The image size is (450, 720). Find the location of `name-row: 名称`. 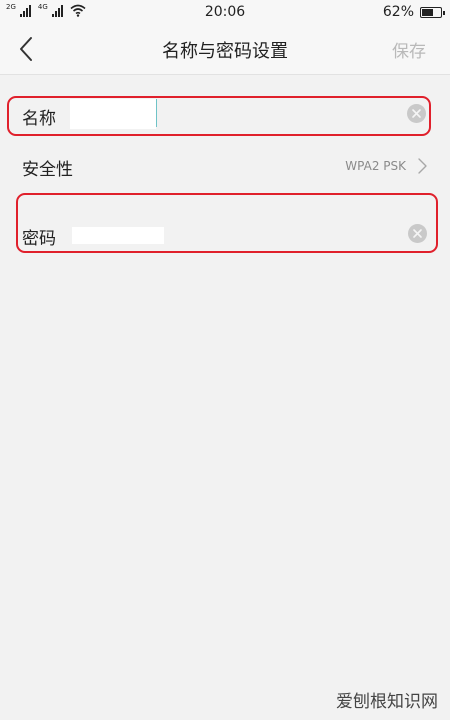

name-row: 名称 is located at coordinates (225, 115).